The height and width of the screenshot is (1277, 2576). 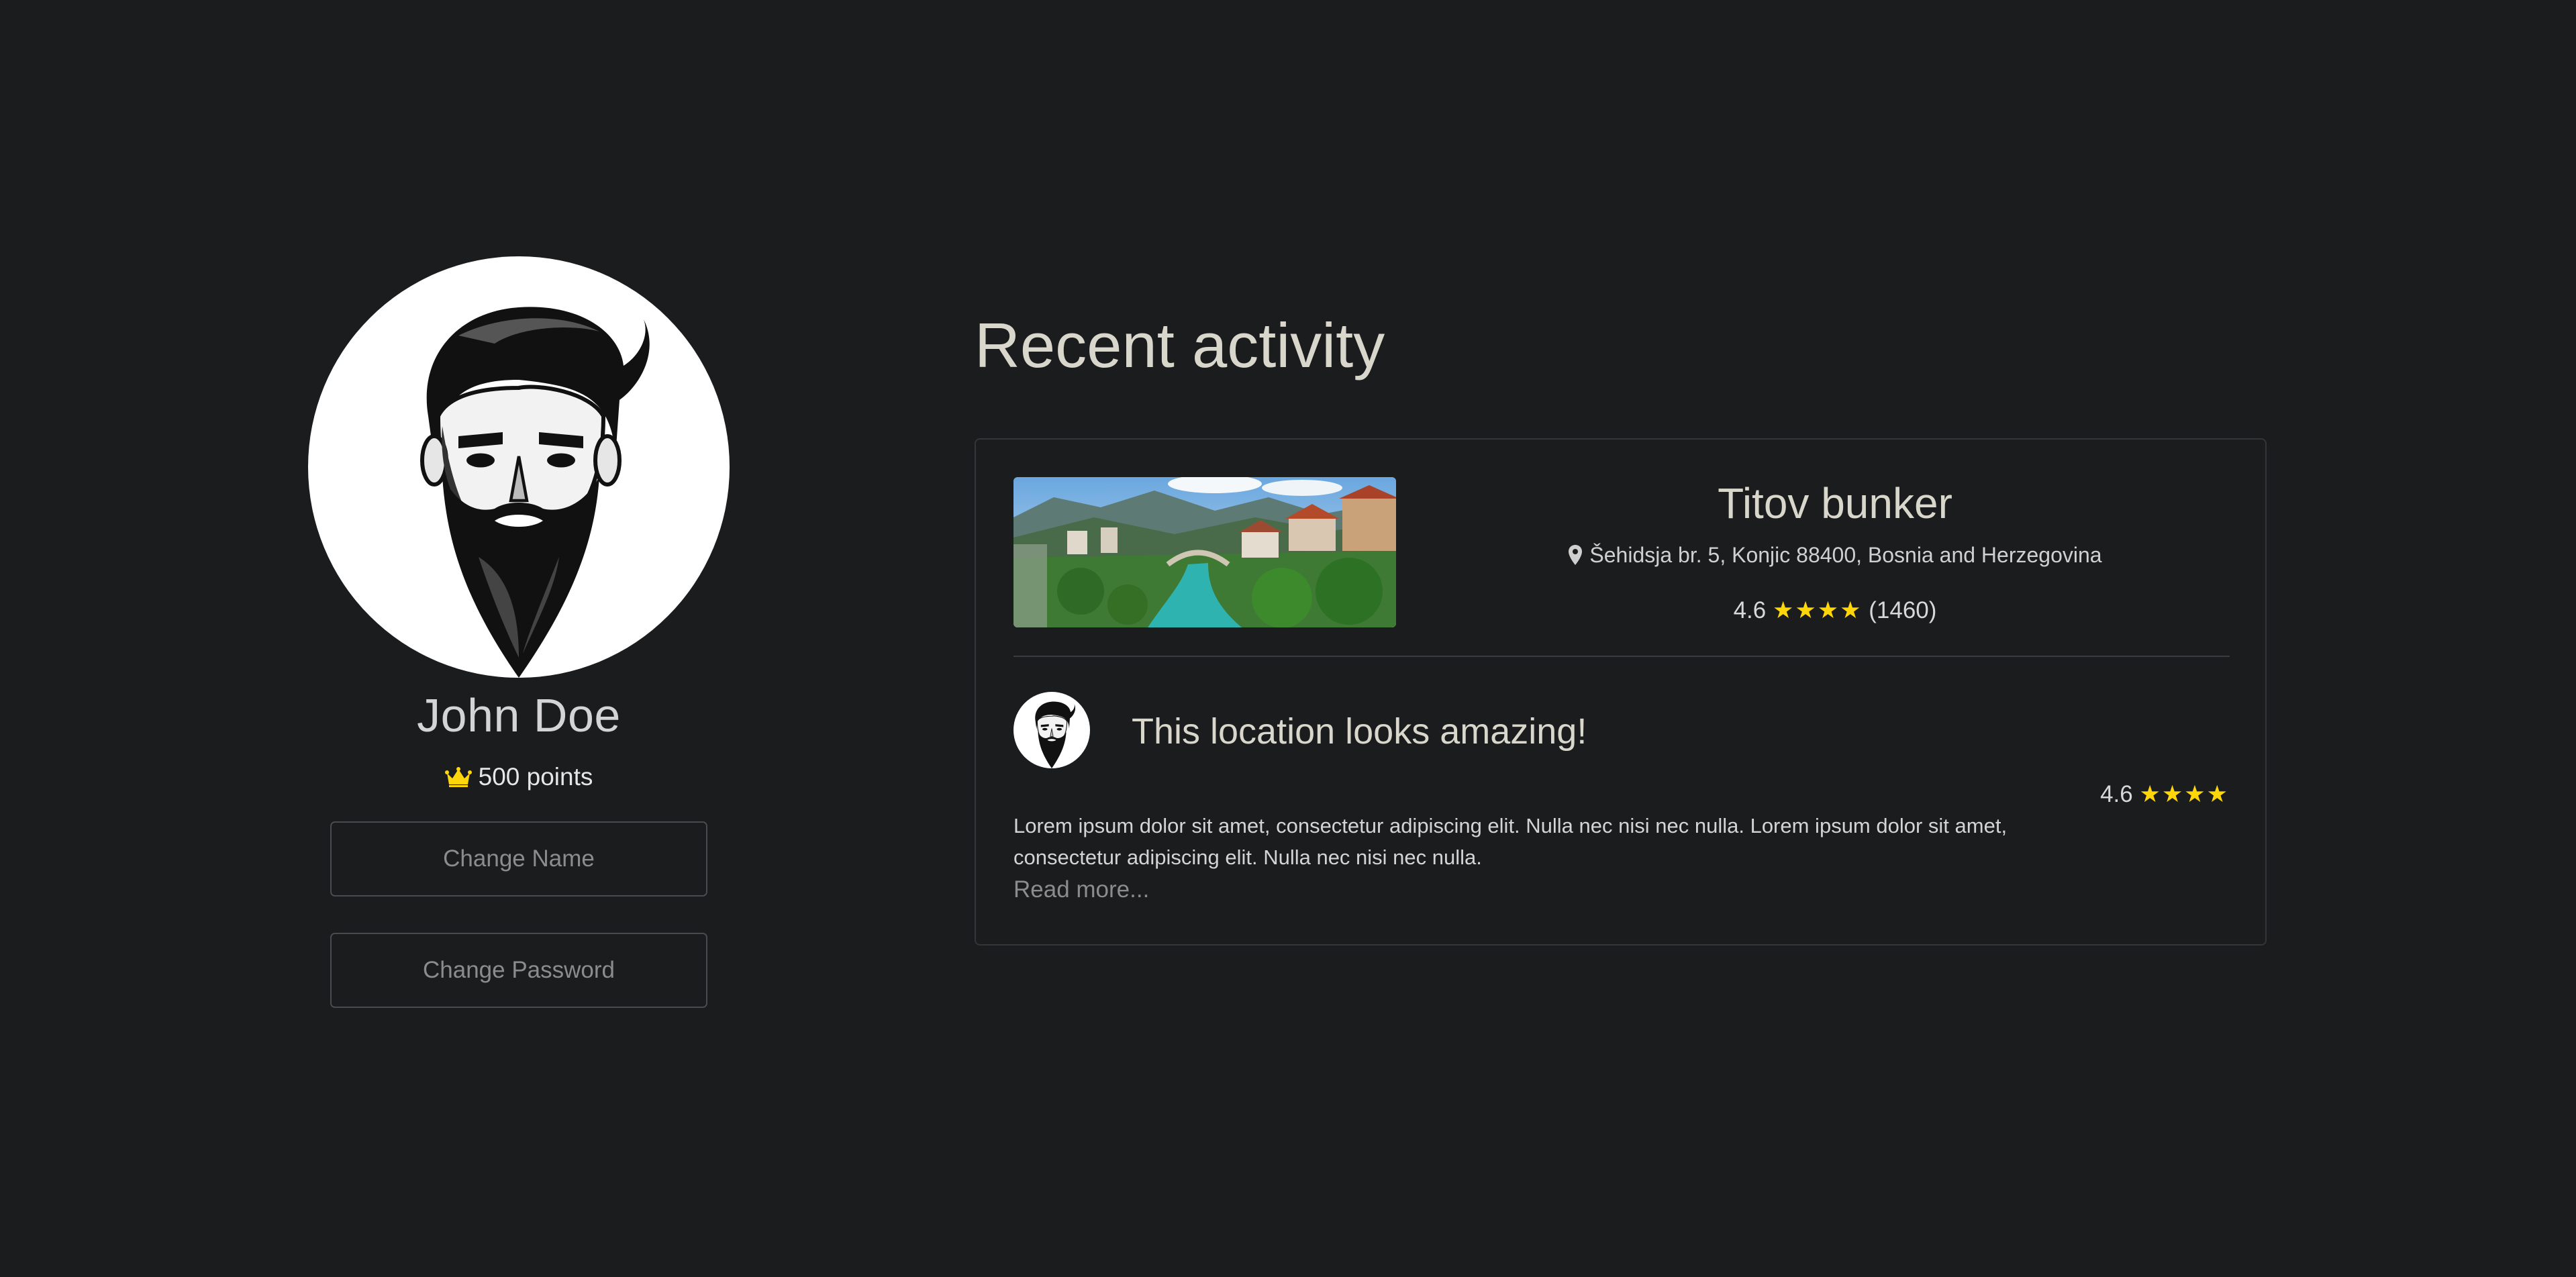 I want to click on review-rating-stars: ★★★★, so click(x=2184, y=794).